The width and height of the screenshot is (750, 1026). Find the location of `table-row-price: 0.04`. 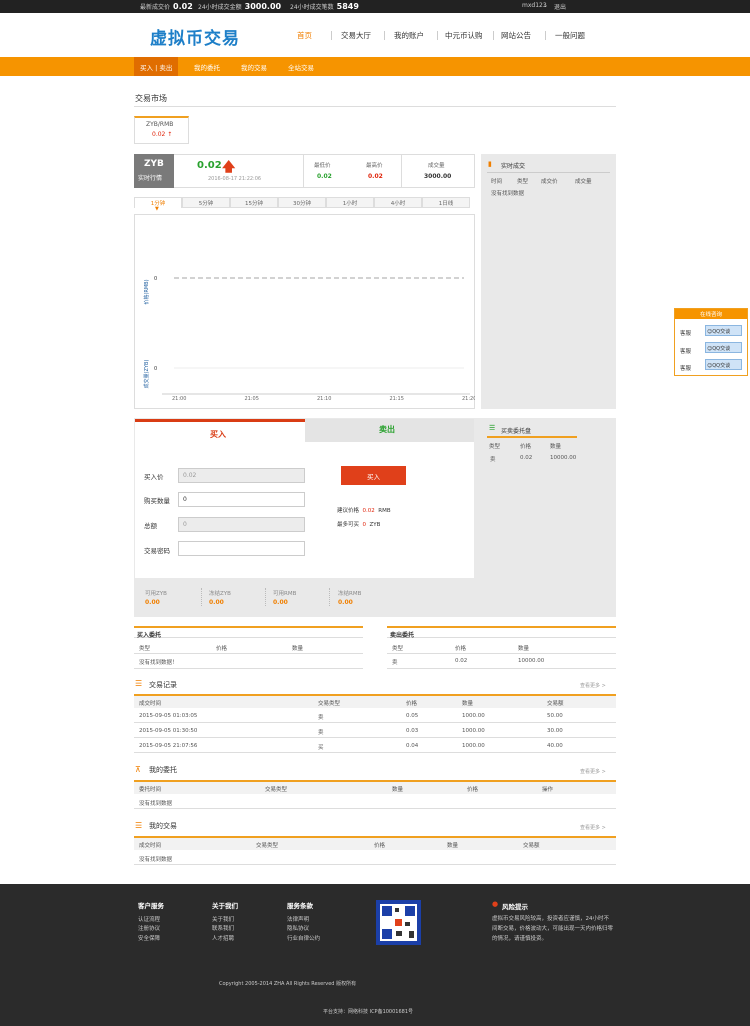

table-row-price: 0.04 is located at coordinates (412, 746).